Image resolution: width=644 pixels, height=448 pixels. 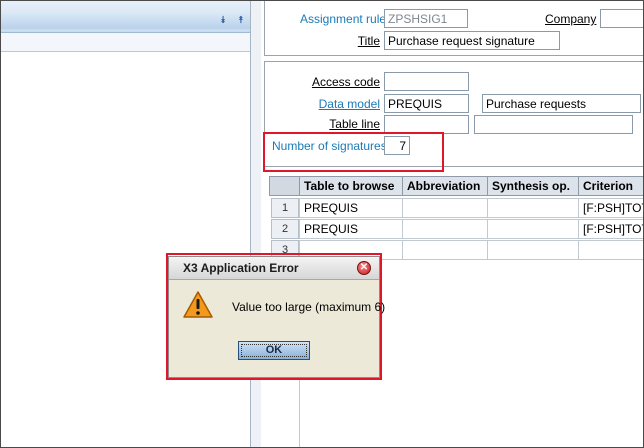 I want to click on dialog-titlebar: X3 Application Error ✕, so click(x=274, y=268).